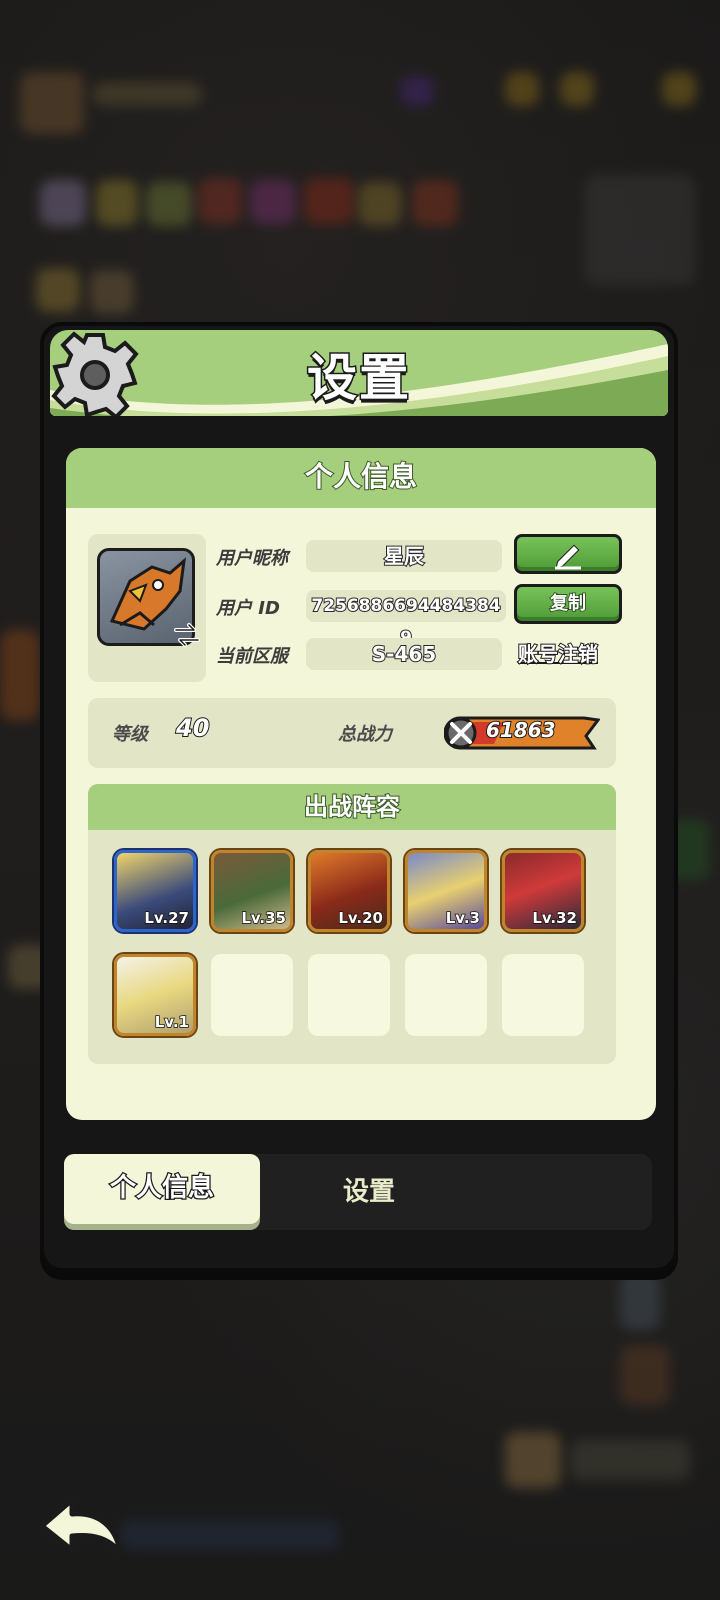 This screenshot has height=1600, width=720. I want to click on lineup-title: 出战阵容, so click(352, 807).